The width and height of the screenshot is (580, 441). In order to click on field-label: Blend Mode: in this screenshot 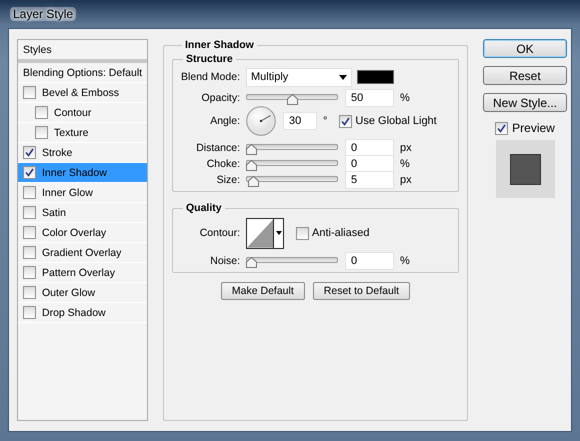, I will do `click(210, 77)`.